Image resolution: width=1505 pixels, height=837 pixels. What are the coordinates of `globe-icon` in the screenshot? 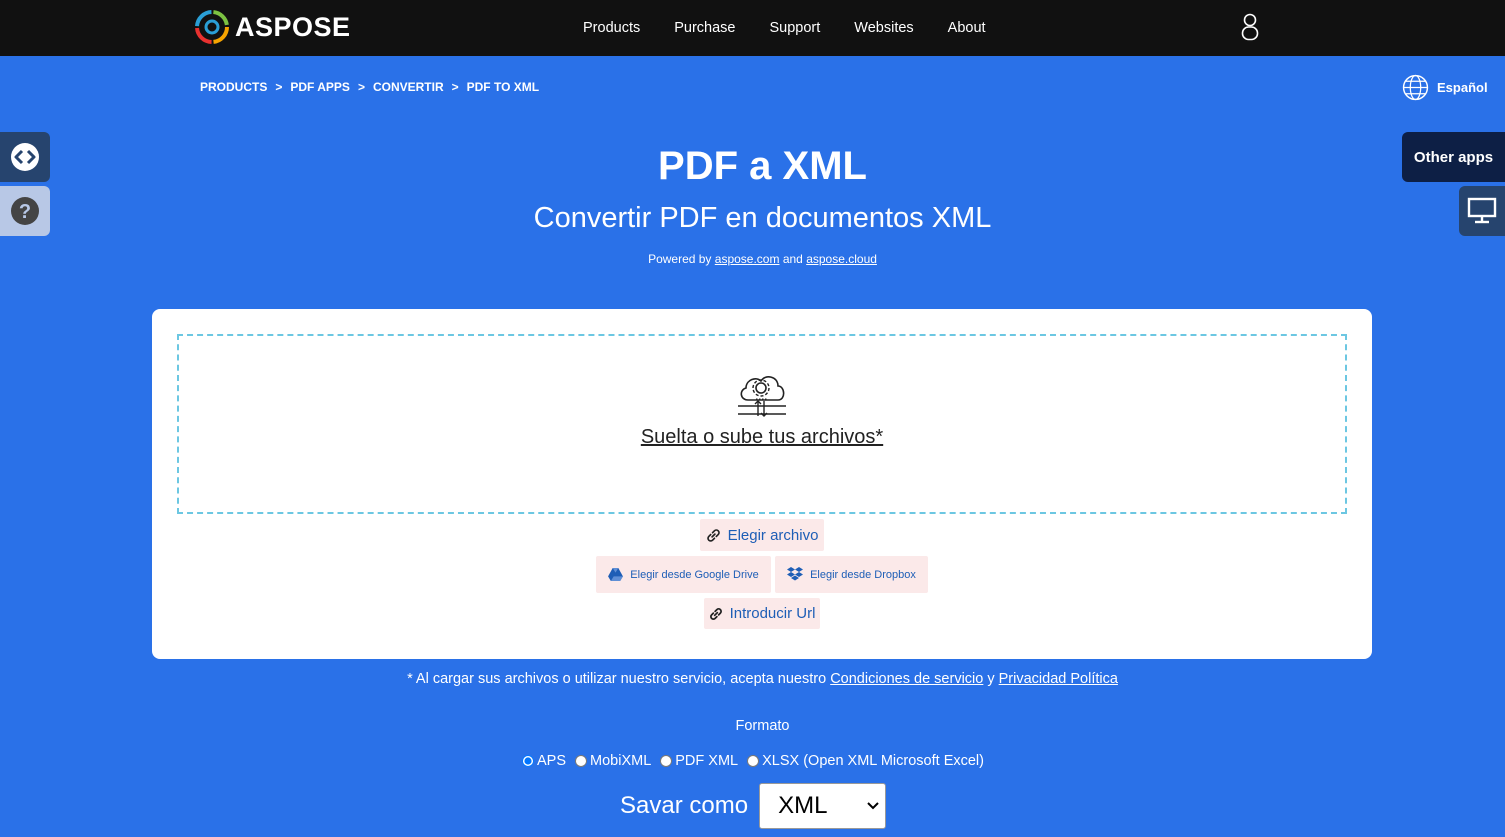 It's located at (1415, 87).